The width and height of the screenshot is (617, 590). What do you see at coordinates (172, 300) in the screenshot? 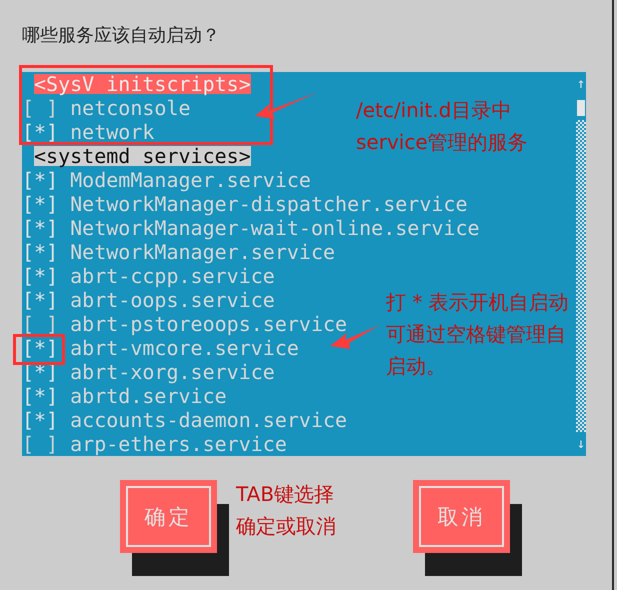
I see `service-name: abrt-oops.service` at bounding box center [172, 300].